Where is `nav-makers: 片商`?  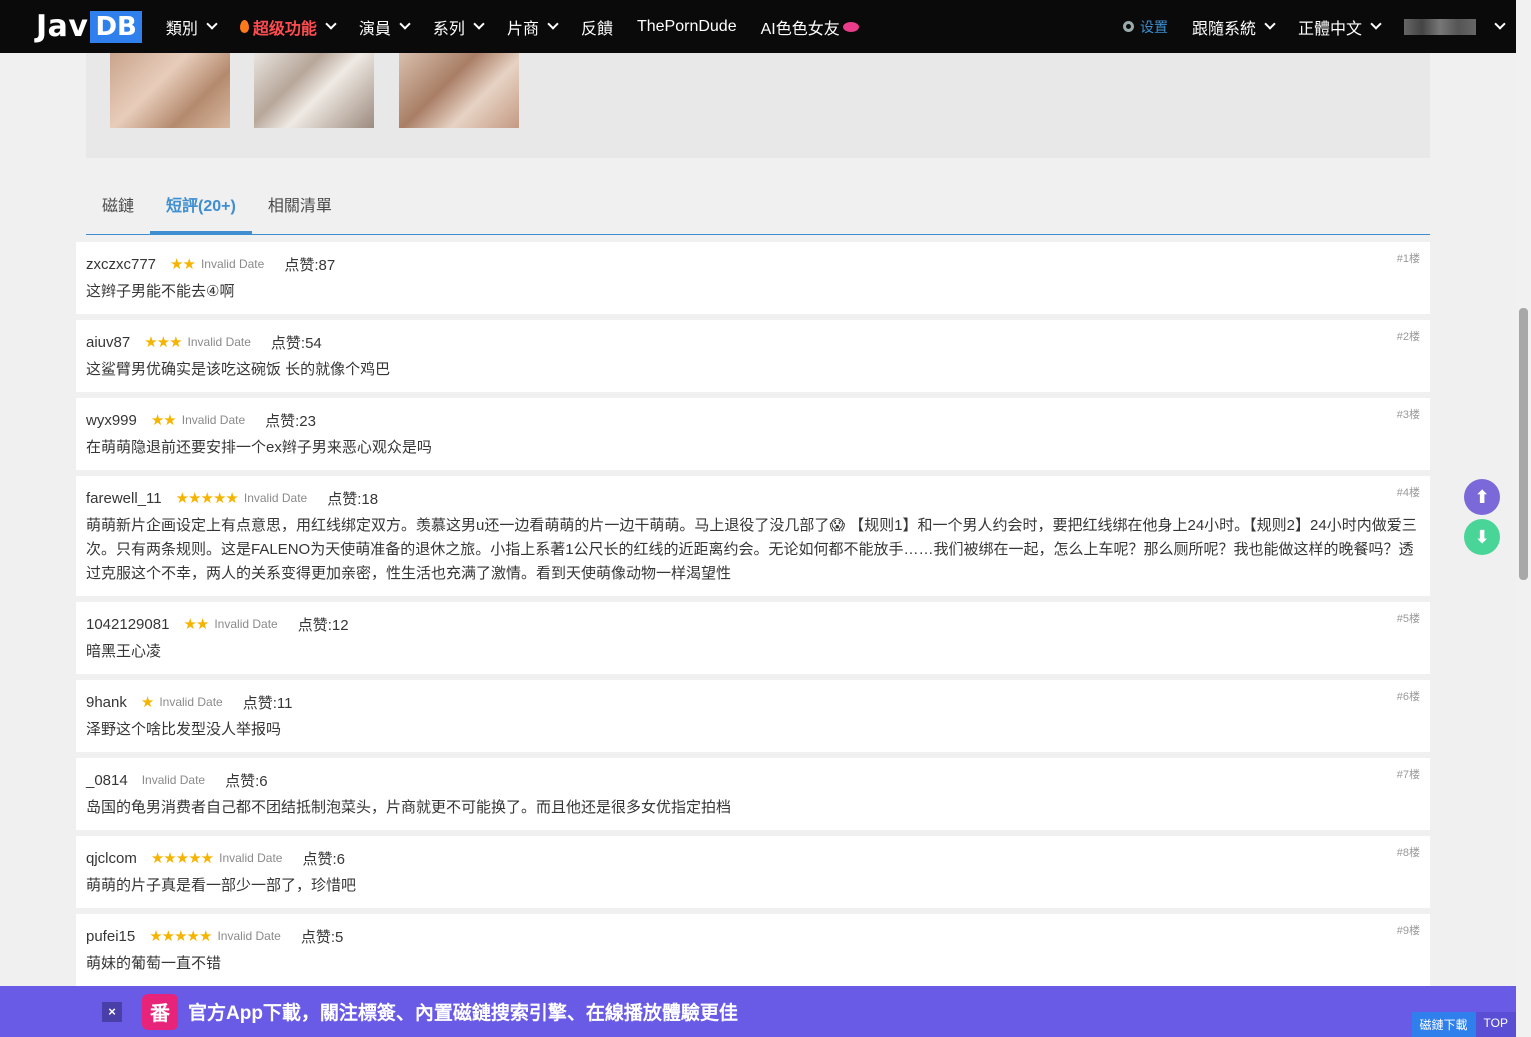 nav-makers: 片商 is located at coordinates (532, 26).